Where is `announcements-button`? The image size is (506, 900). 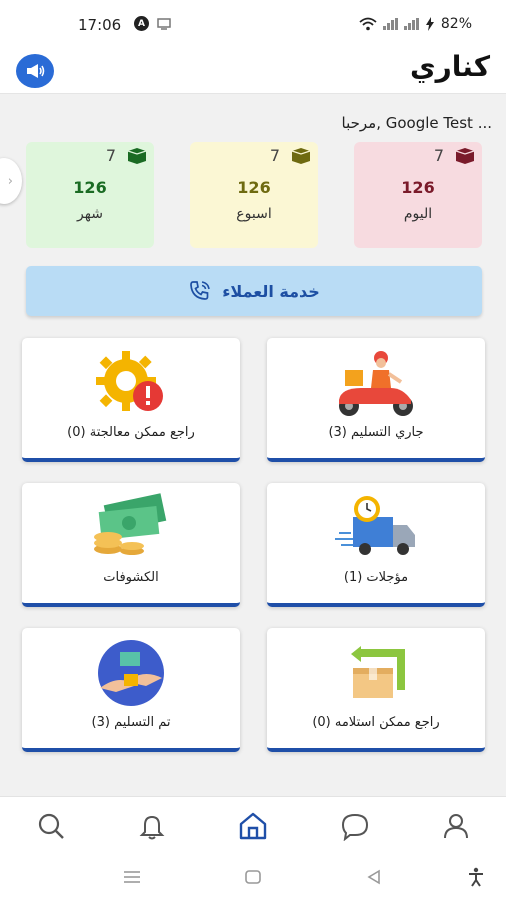
announcements-button is located at coordinates (35, 71).